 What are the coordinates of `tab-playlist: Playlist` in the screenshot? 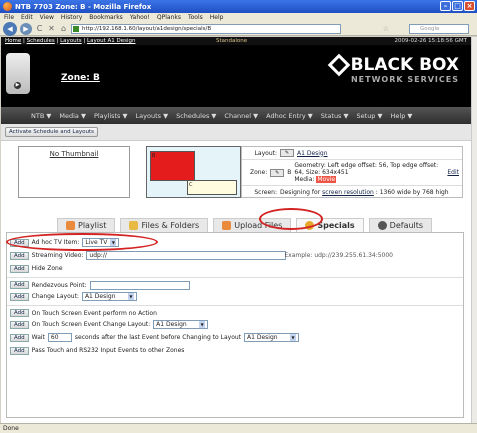 It's located at (86, 225).